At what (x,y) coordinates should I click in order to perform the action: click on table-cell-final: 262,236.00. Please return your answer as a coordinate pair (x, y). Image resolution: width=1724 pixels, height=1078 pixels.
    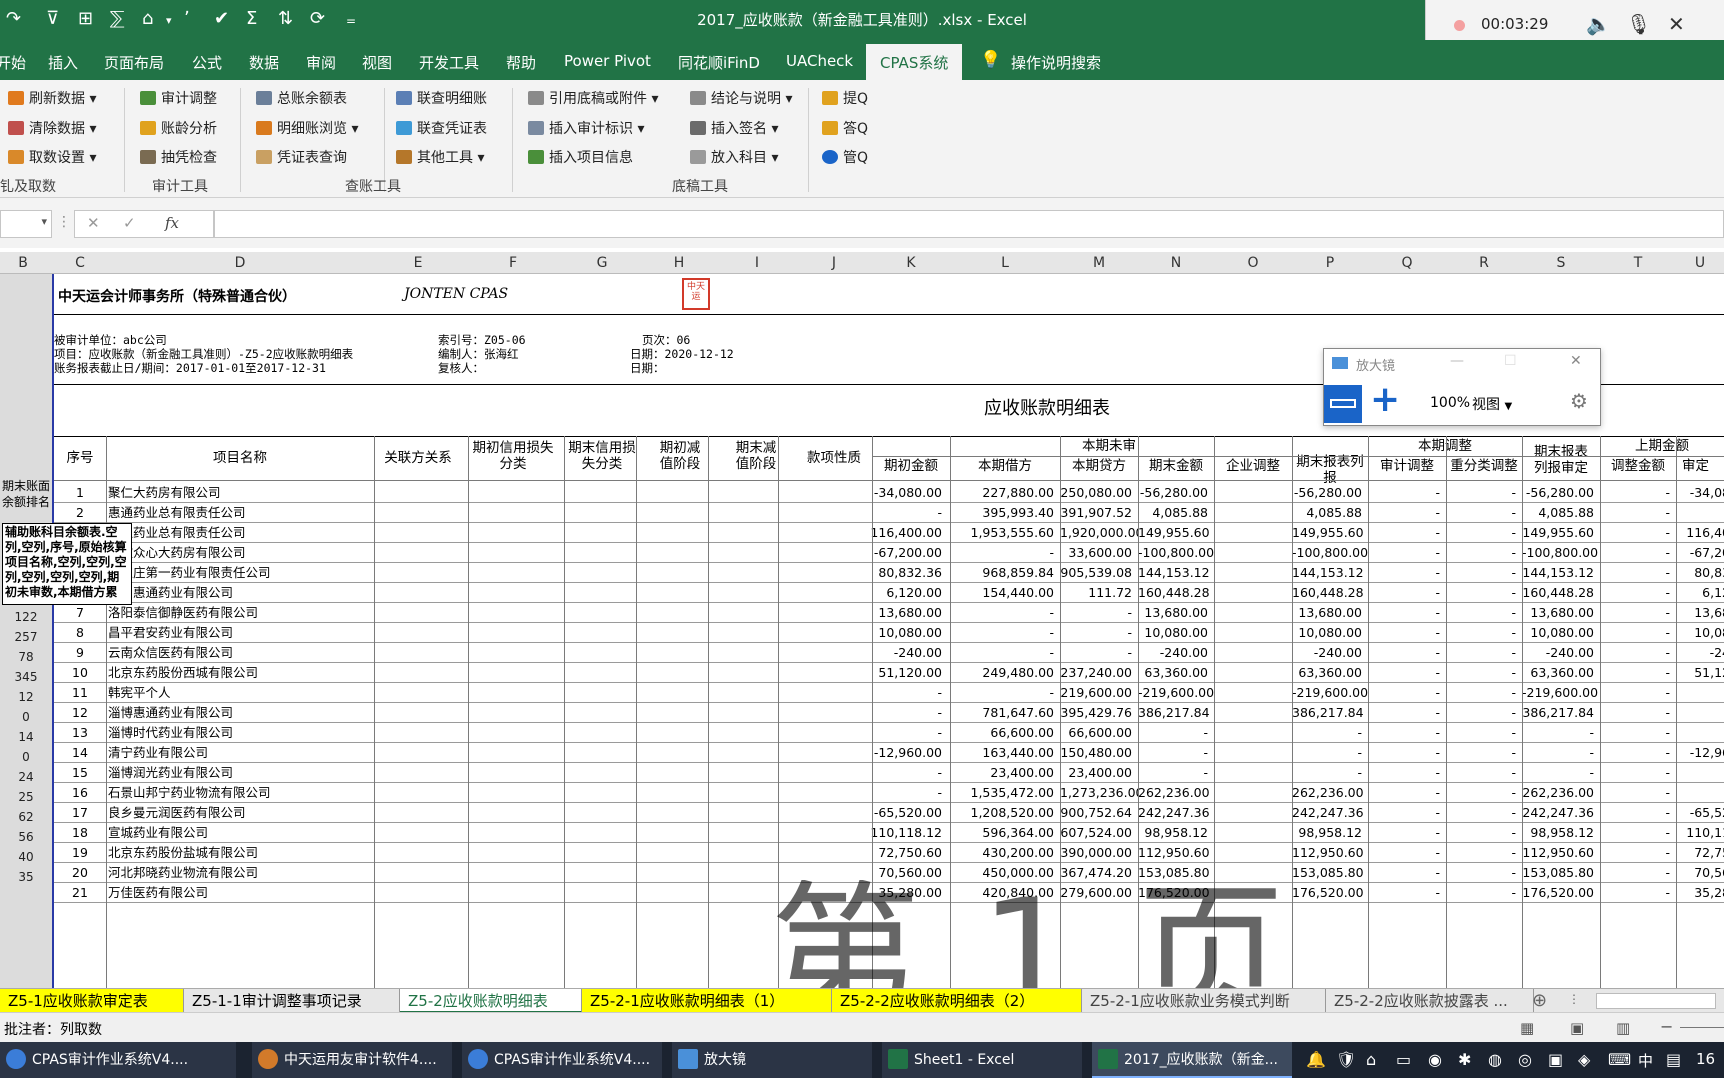
    Looking at the image, I should click on (1561, 793).